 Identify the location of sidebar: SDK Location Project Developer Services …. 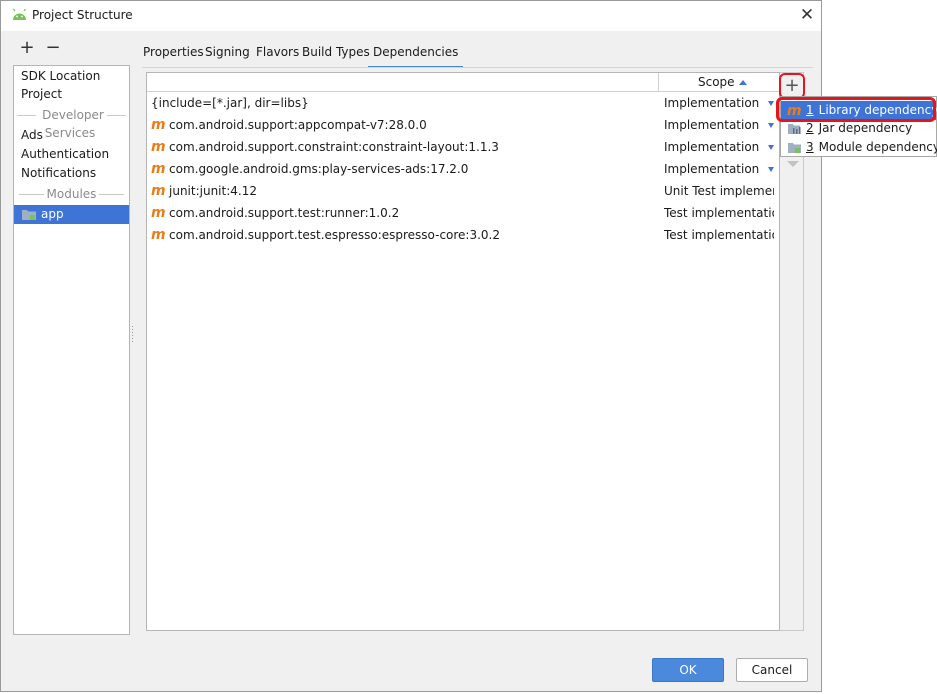
(71, 350).